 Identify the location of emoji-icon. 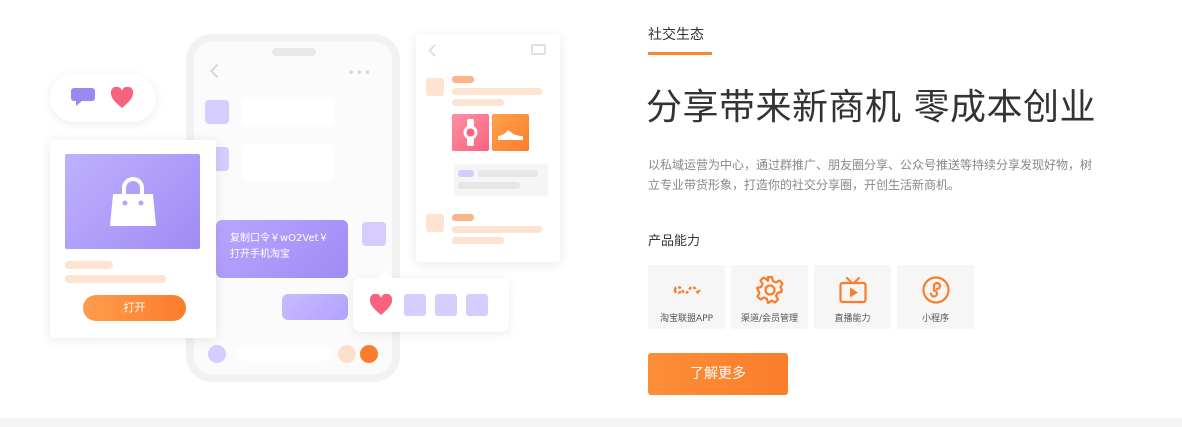
(347, 354).